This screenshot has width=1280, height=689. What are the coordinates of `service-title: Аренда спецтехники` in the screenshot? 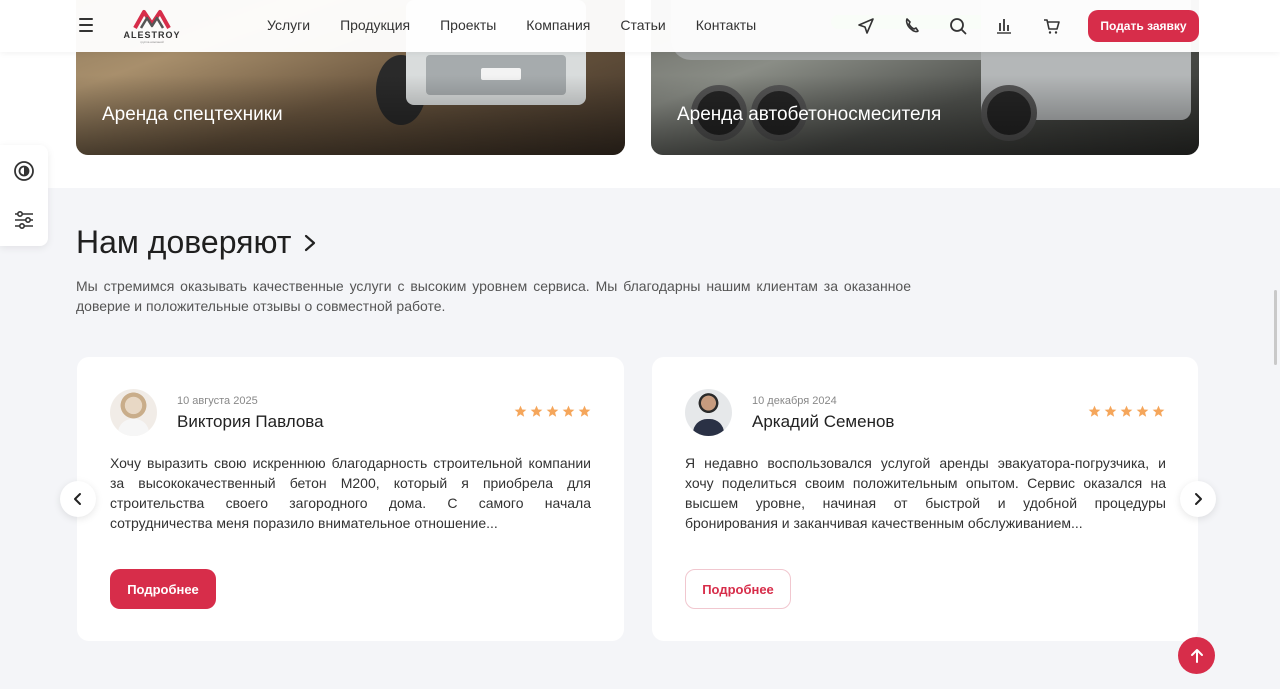 It's located at (192, 114).